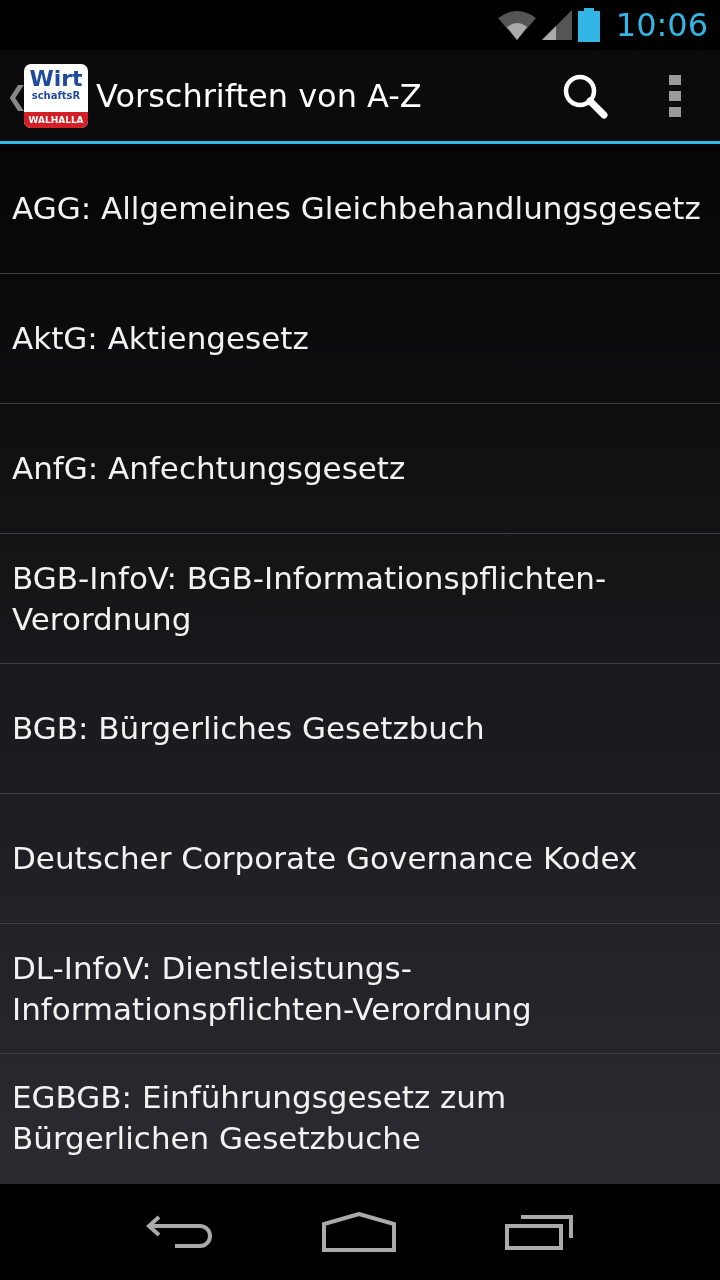 This screenshot has height=1280, width=720. I want to click on battery-icon, so click(588, 25).